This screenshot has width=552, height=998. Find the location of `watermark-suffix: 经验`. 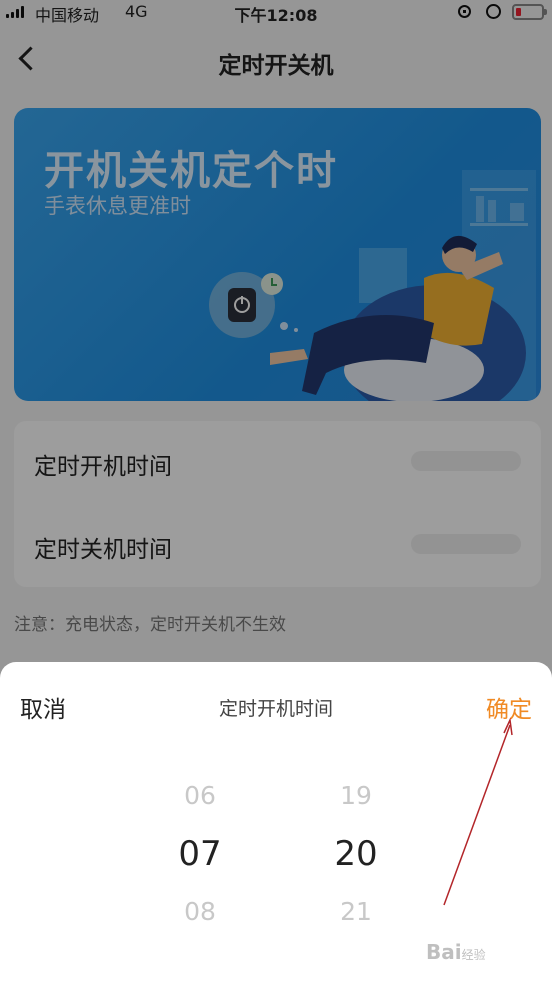

watermark-suffix: 经验 is located at coordinates (473, 955).